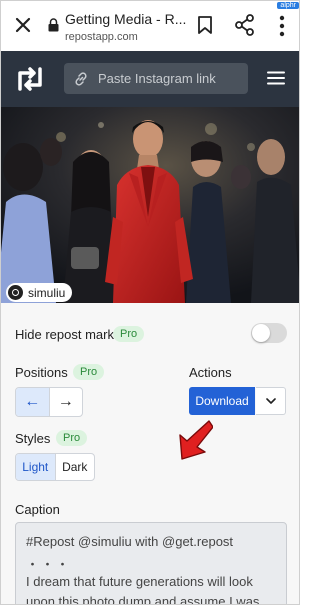 This screenshot has width=320, height=605. I want to click on caption-line: upon this photo dump and assume I was, so click(143, 599).